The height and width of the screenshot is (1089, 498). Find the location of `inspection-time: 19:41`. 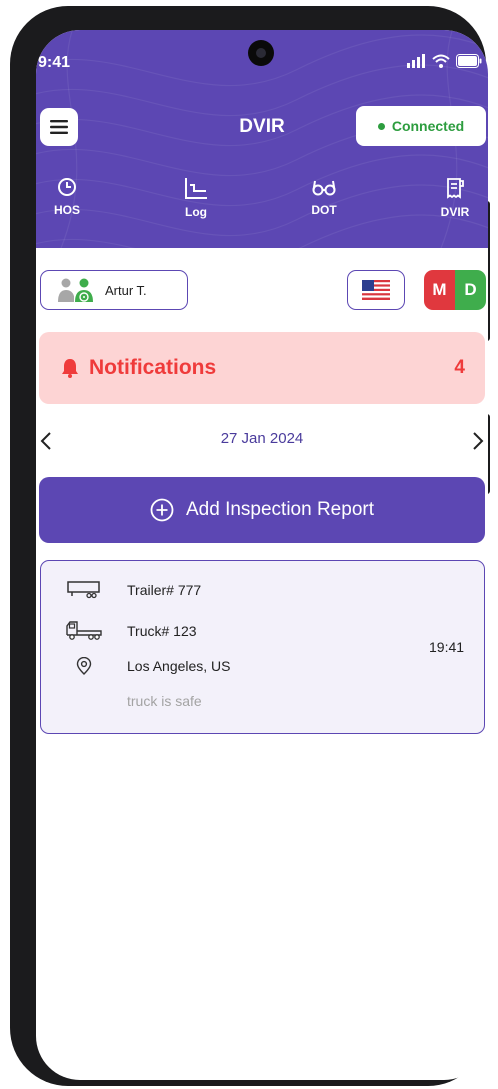

inspection-time: 19:41 is located at coordinates (447, 647).